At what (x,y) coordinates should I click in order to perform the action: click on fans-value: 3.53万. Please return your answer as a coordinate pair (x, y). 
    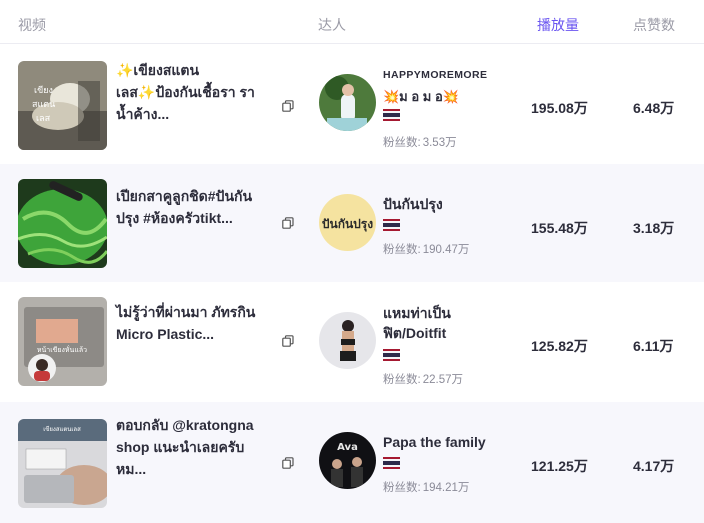
    Looking at the image, I should click on (439, 143).